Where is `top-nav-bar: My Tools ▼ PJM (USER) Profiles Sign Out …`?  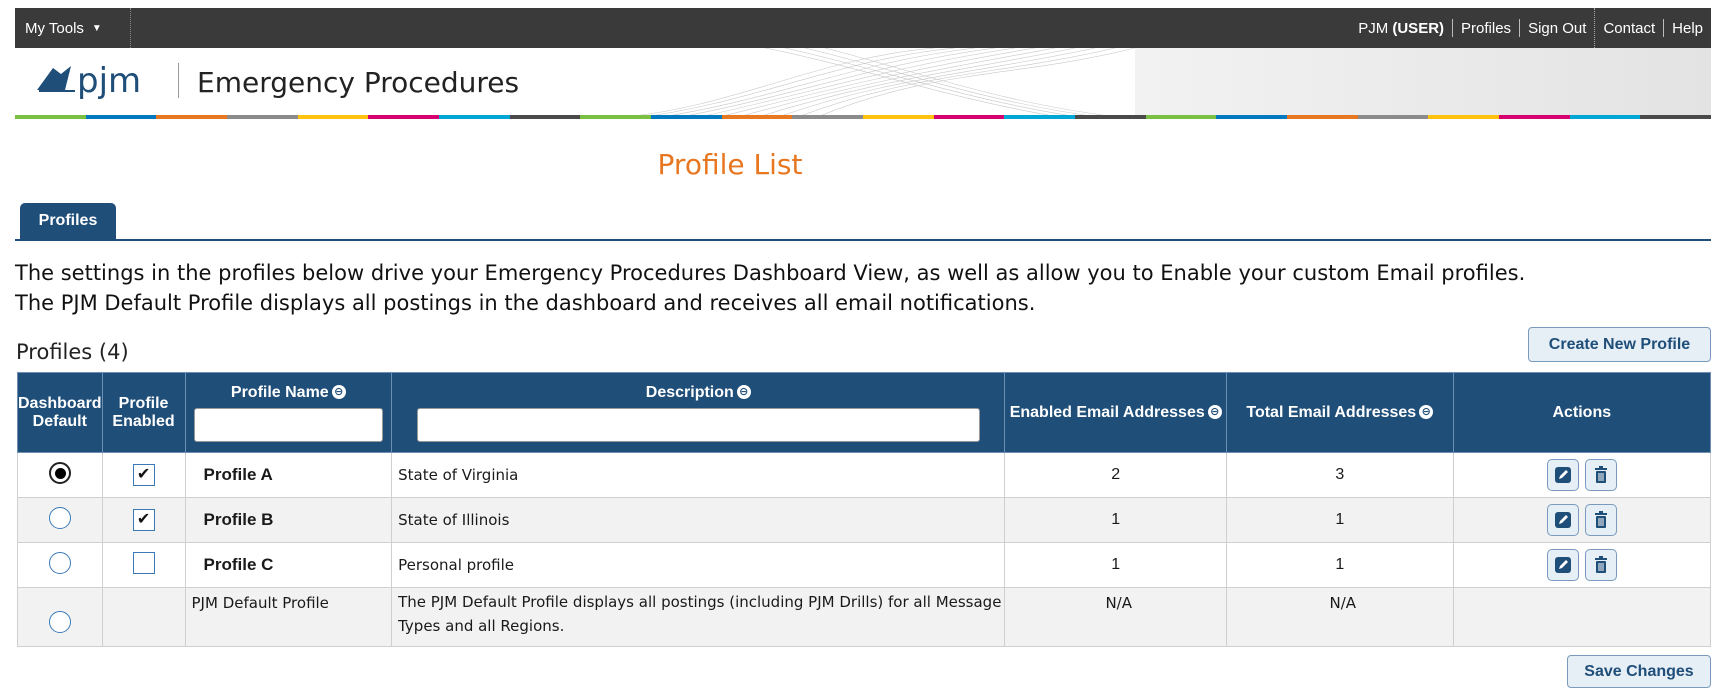 top-nav-bar: My Tools ▼ PJM (USER) Profiles Sign Out … is located at coordinates (863, 28).